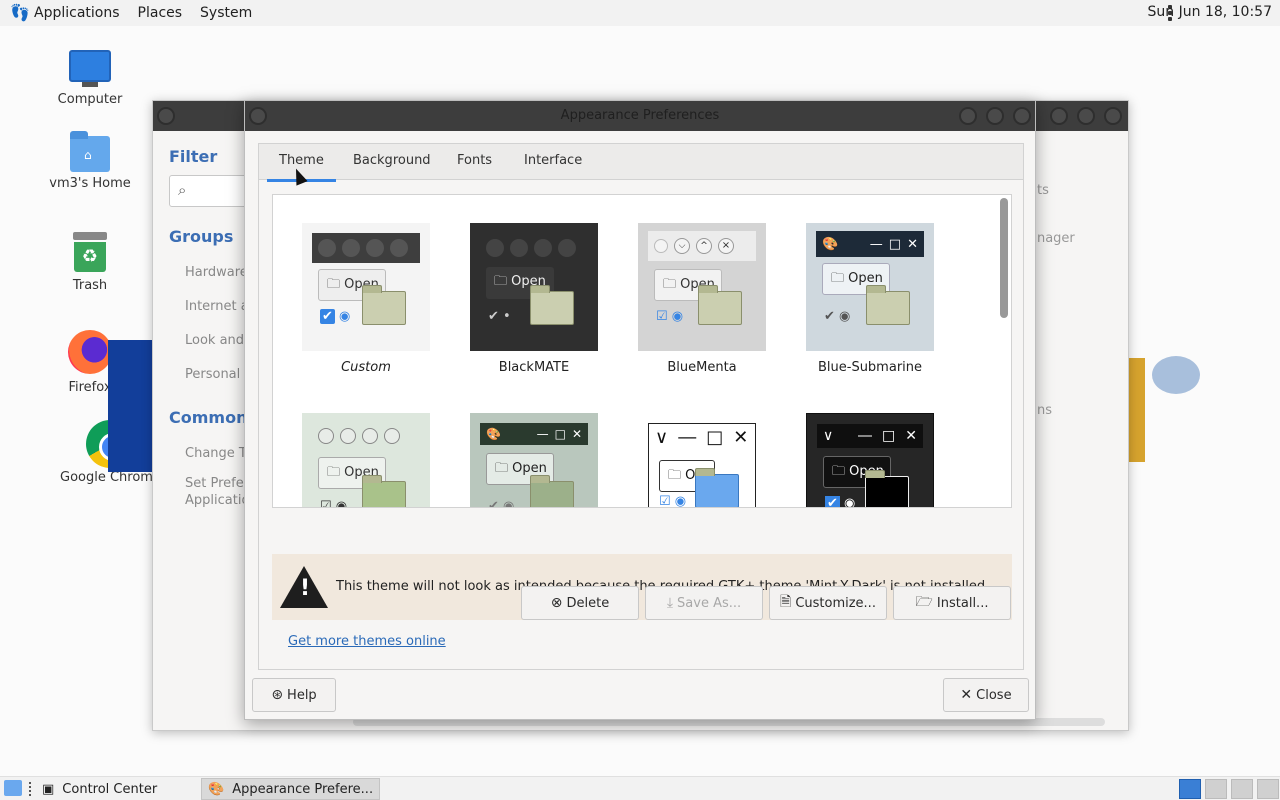  What do you see at coordinates (216, 789) in the screenshot?
I see `appearance-icon: 🎨` at bounding box center [216, 789].